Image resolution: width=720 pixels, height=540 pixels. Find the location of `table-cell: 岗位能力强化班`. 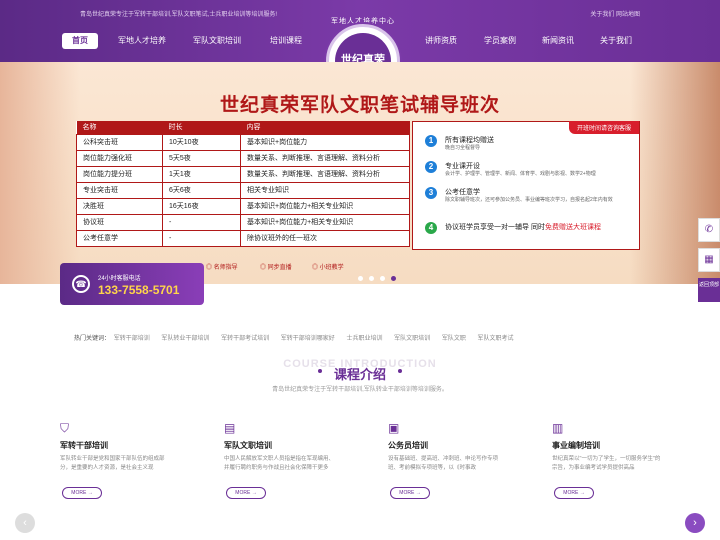

table-cell: 岗位能力强化班 is located at coordinates (119, 158).